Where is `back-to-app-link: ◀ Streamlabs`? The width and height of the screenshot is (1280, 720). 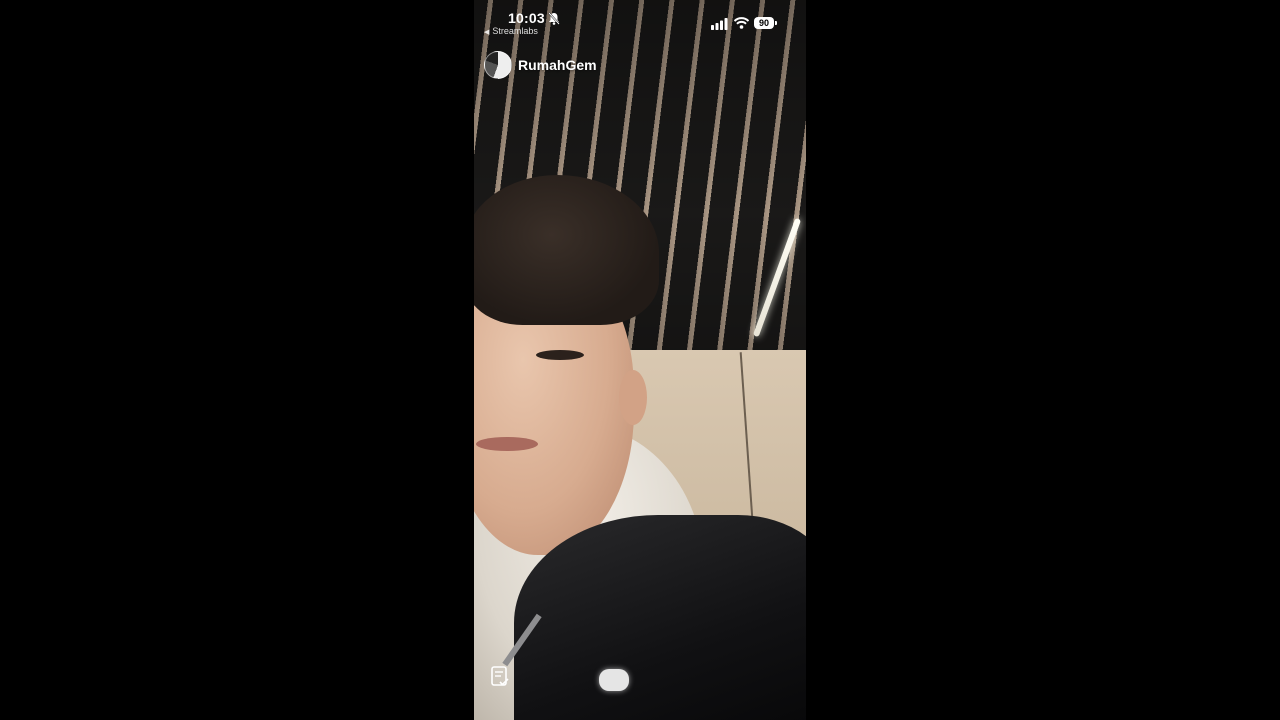
back-to-app-link: ◀ Streamlabs is located at coordinates (511, 31).